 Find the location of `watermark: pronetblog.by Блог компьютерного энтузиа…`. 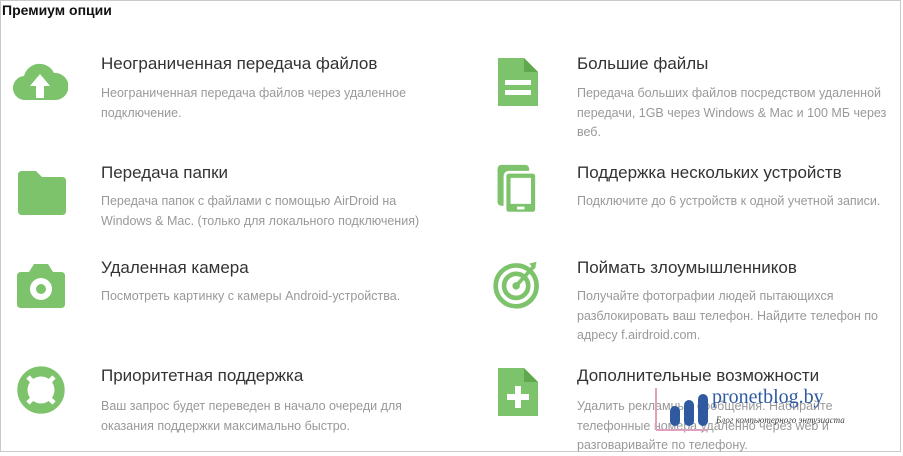

watermark: pronetblog.by Блог компьютерного энтузиа… is located at coordinates (770, 413).